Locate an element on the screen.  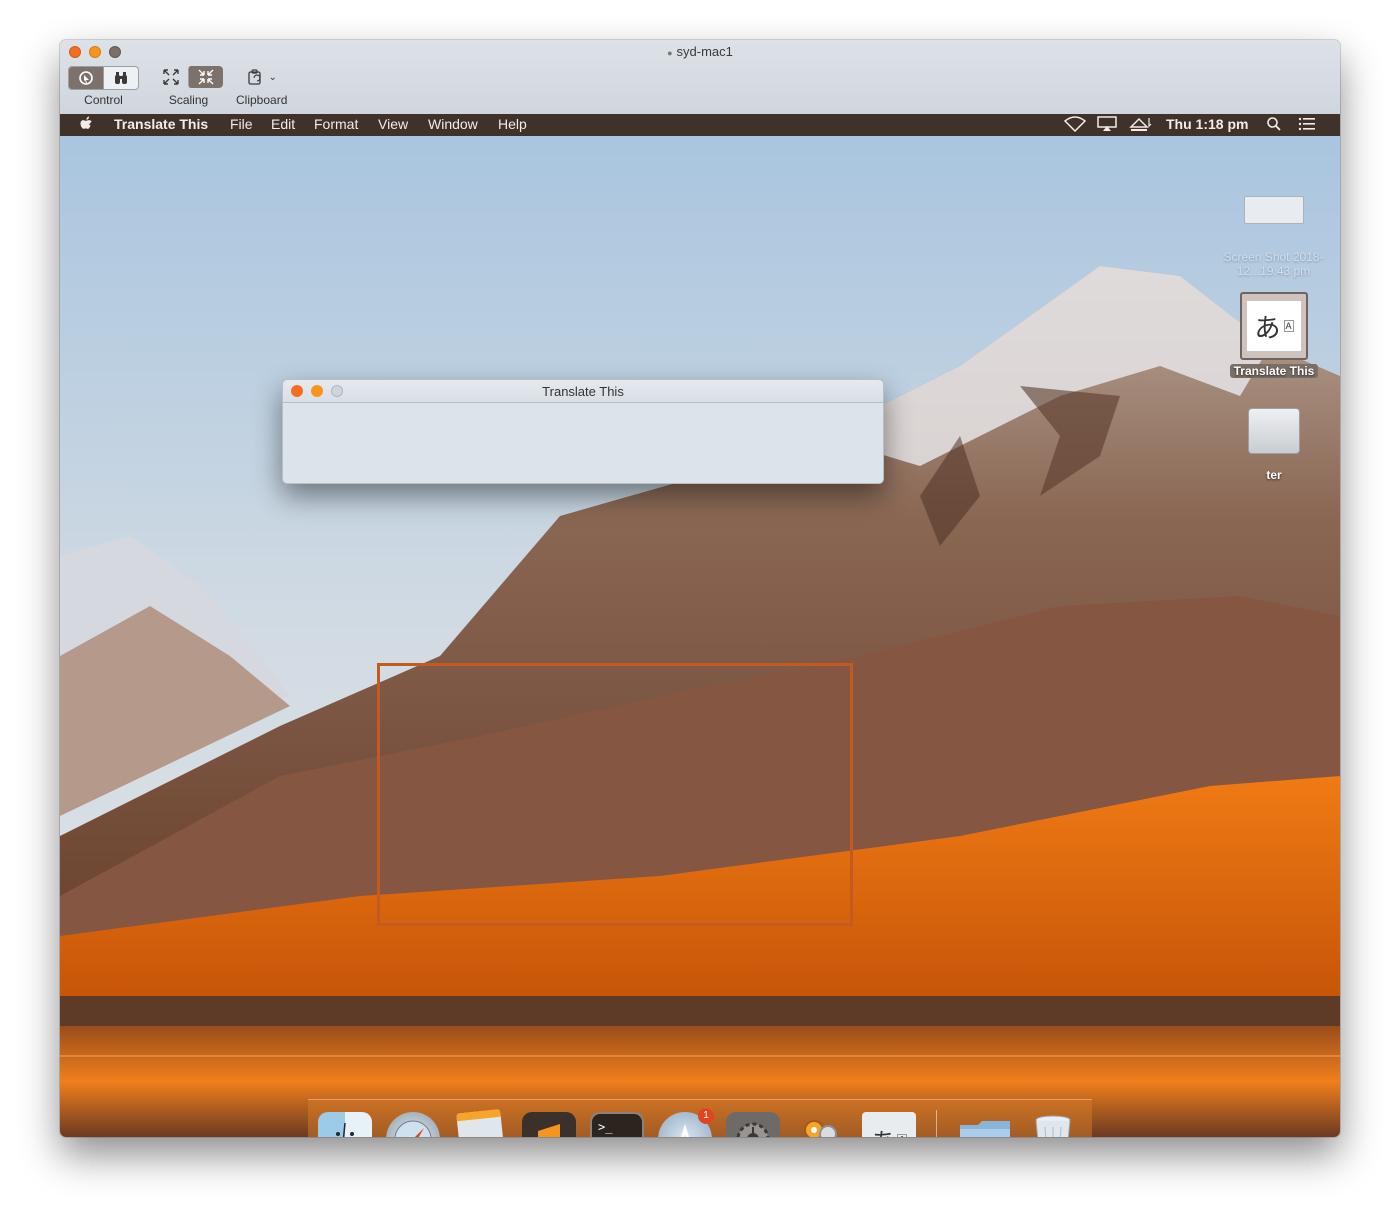
dock-separator is located at coordinates (936, 1123).